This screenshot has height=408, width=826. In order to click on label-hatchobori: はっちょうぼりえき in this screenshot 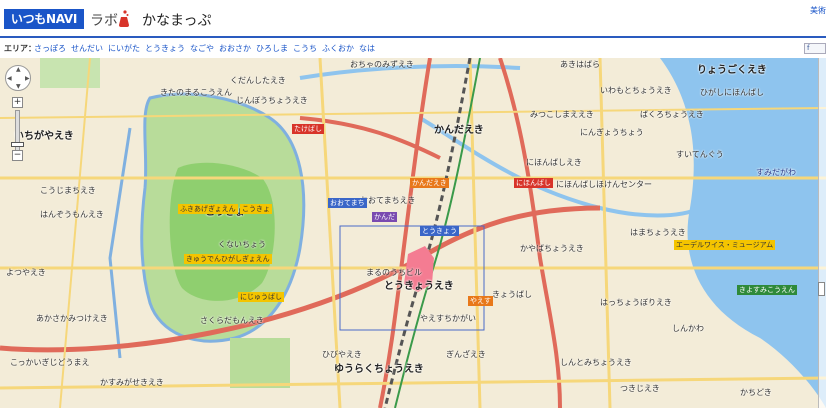, I will do `click(636, 302)`.